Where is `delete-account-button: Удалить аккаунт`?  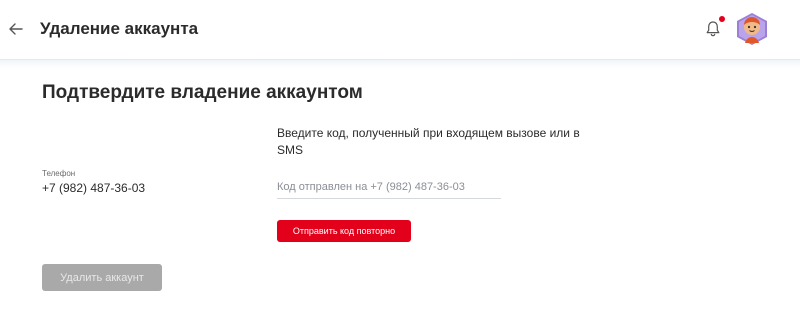
delete-account-button: Удалить аккаунт is located at coordinates (102, 277).